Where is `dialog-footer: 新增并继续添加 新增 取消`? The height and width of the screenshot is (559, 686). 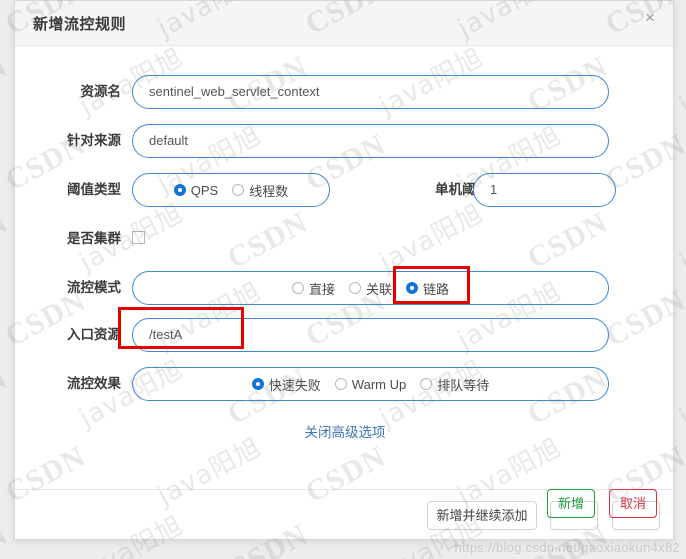 dialog-footer: 新增并继续添加 新增 取消 is located at coordinates (344, 514).